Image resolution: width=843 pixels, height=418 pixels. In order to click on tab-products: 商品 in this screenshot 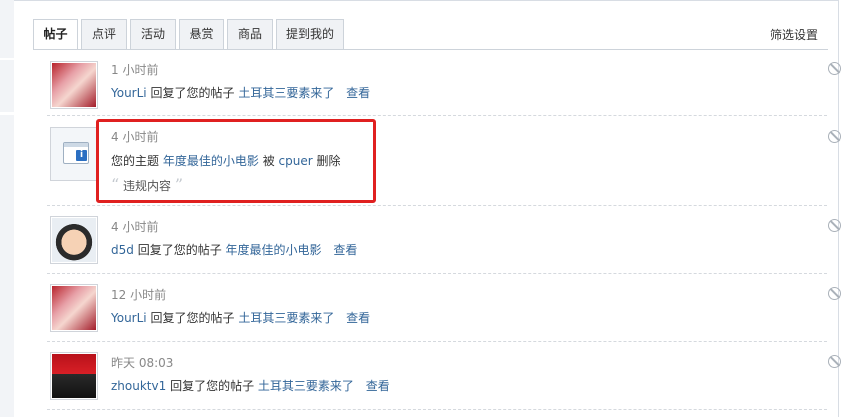, I will do `click(250, 34)`.